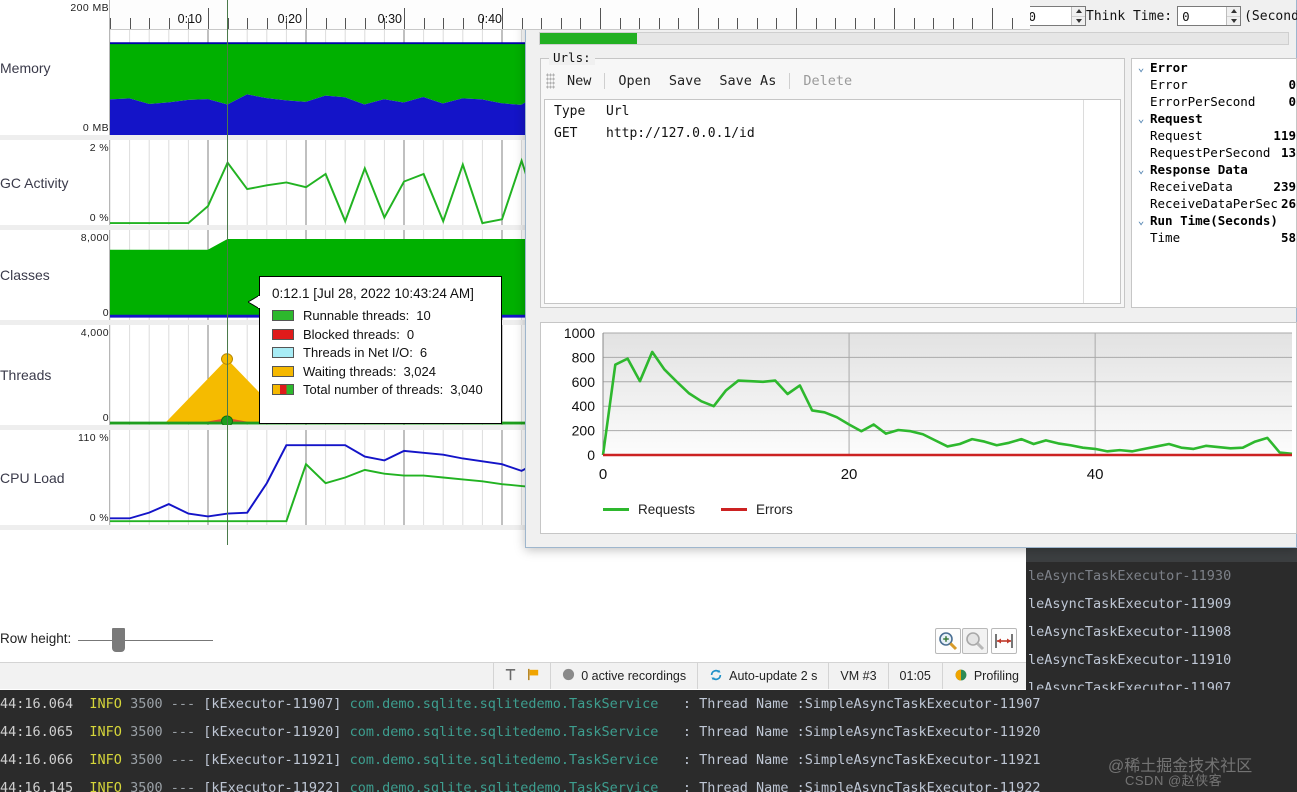 Image resolution: width=1297 pixels, height=792 pixels. I want to click on list-item: leAsyncTaskExecutor-11930, so click(1161, 576).